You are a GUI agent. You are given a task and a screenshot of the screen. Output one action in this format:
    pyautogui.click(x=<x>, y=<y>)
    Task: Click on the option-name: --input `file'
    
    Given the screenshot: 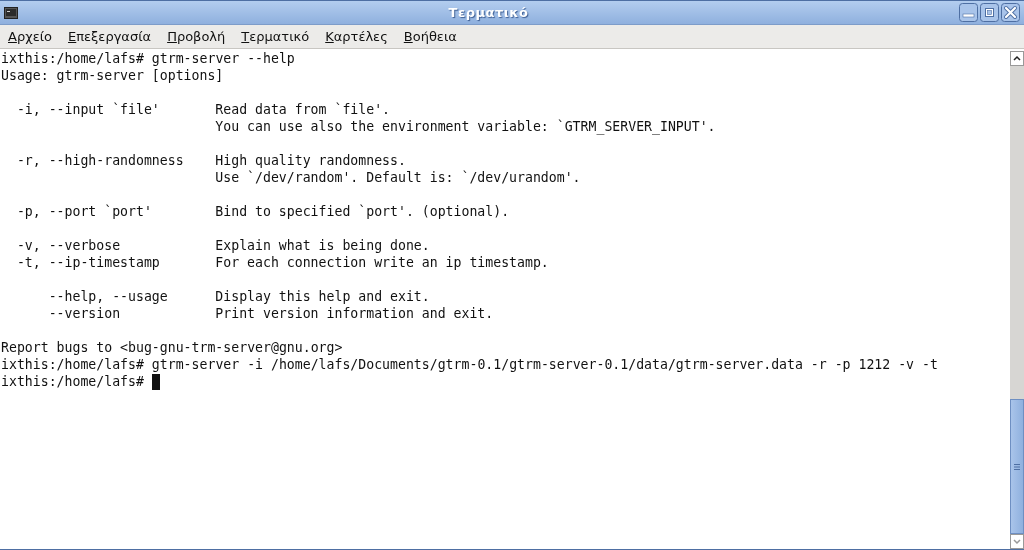 What is the action you would take?
    pyautogui.click(x=104, y=109)
    